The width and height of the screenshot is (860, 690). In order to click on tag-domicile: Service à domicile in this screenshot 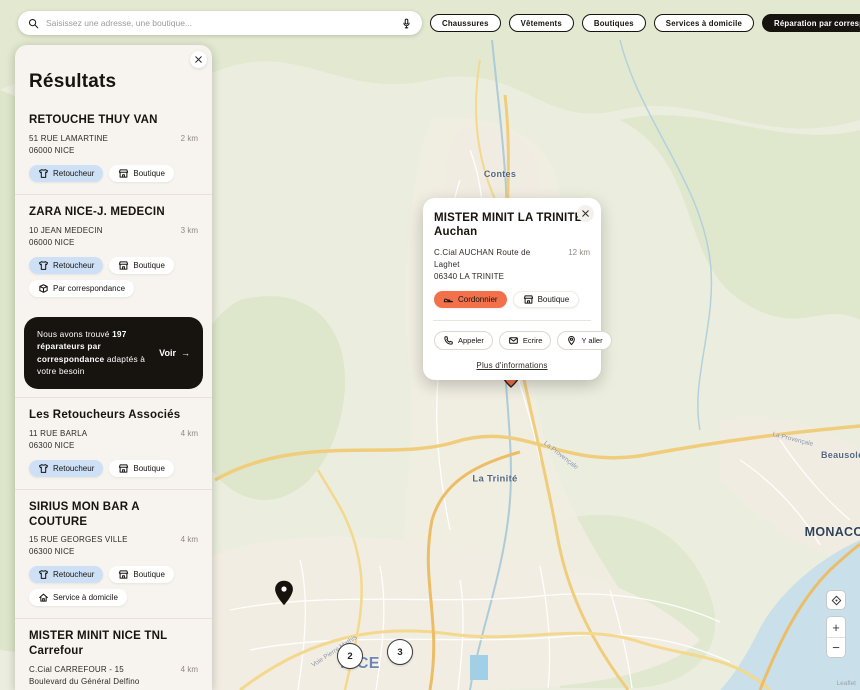, I will do `click(78, 598)`.